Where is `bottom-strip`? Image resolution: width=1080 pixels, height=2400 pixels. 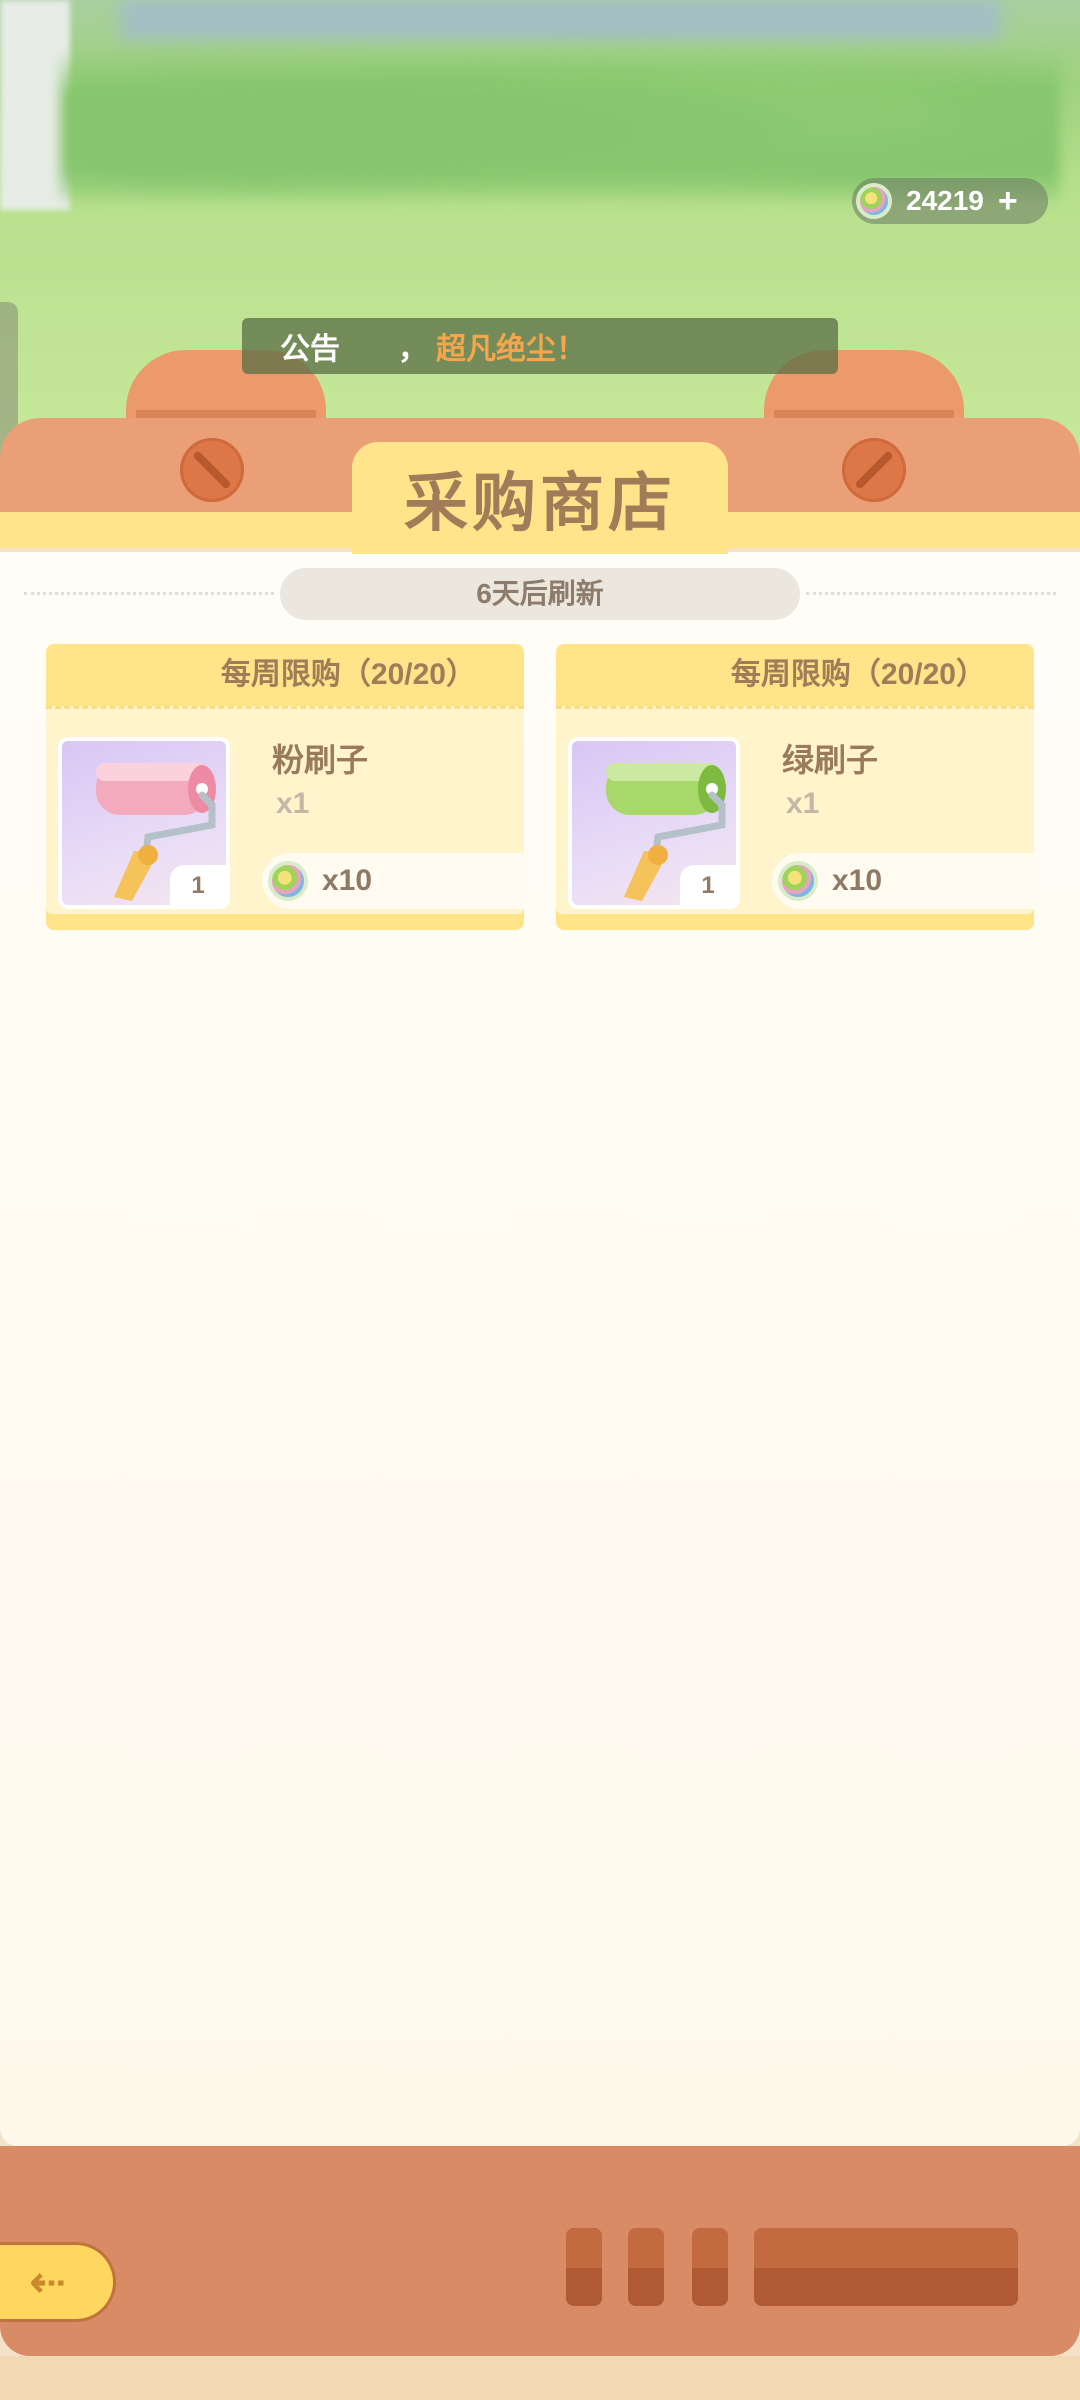 bottom-strip is located at coordinates (540, 2378).